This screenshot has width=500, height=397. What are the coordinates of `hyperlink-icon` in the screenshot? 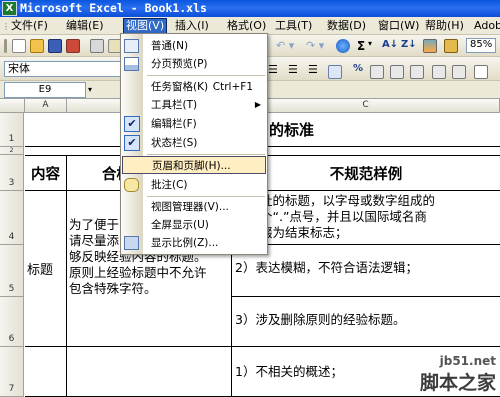 It's located at (343, 46).